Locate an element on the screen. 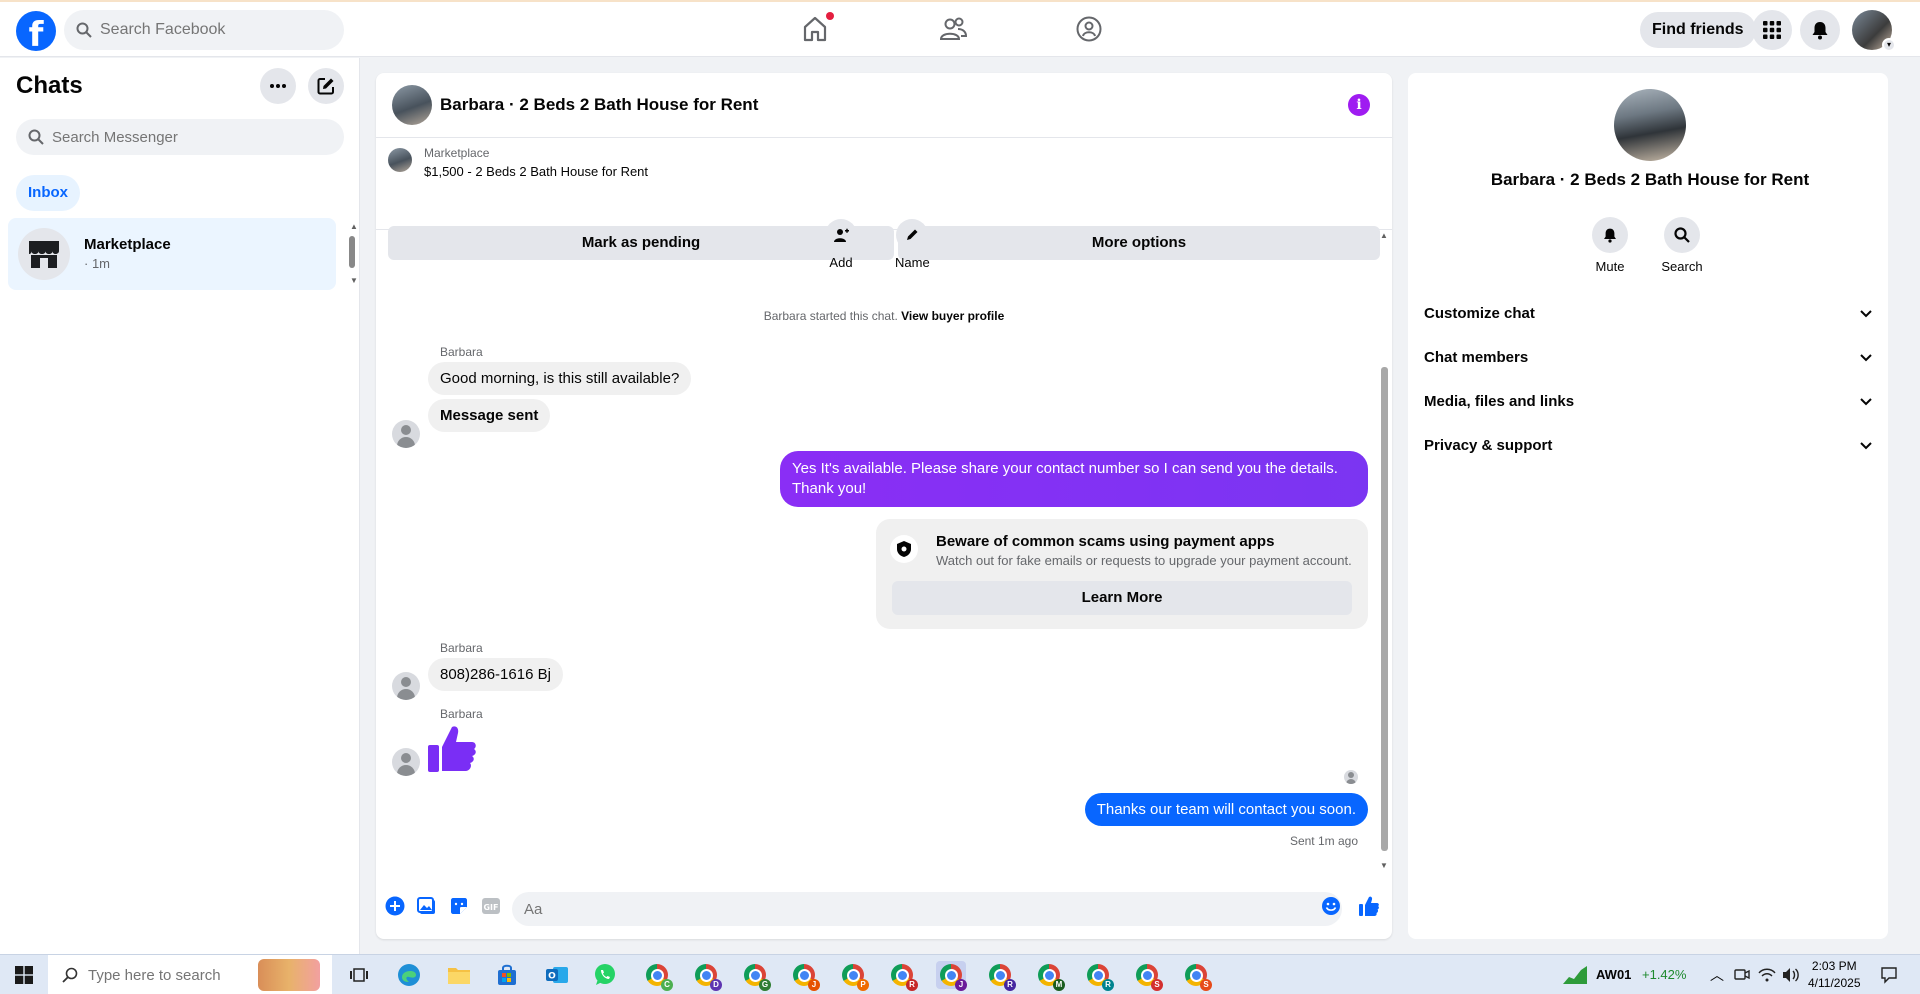  mute-button: Mute is located at coordinates (1610, 245).